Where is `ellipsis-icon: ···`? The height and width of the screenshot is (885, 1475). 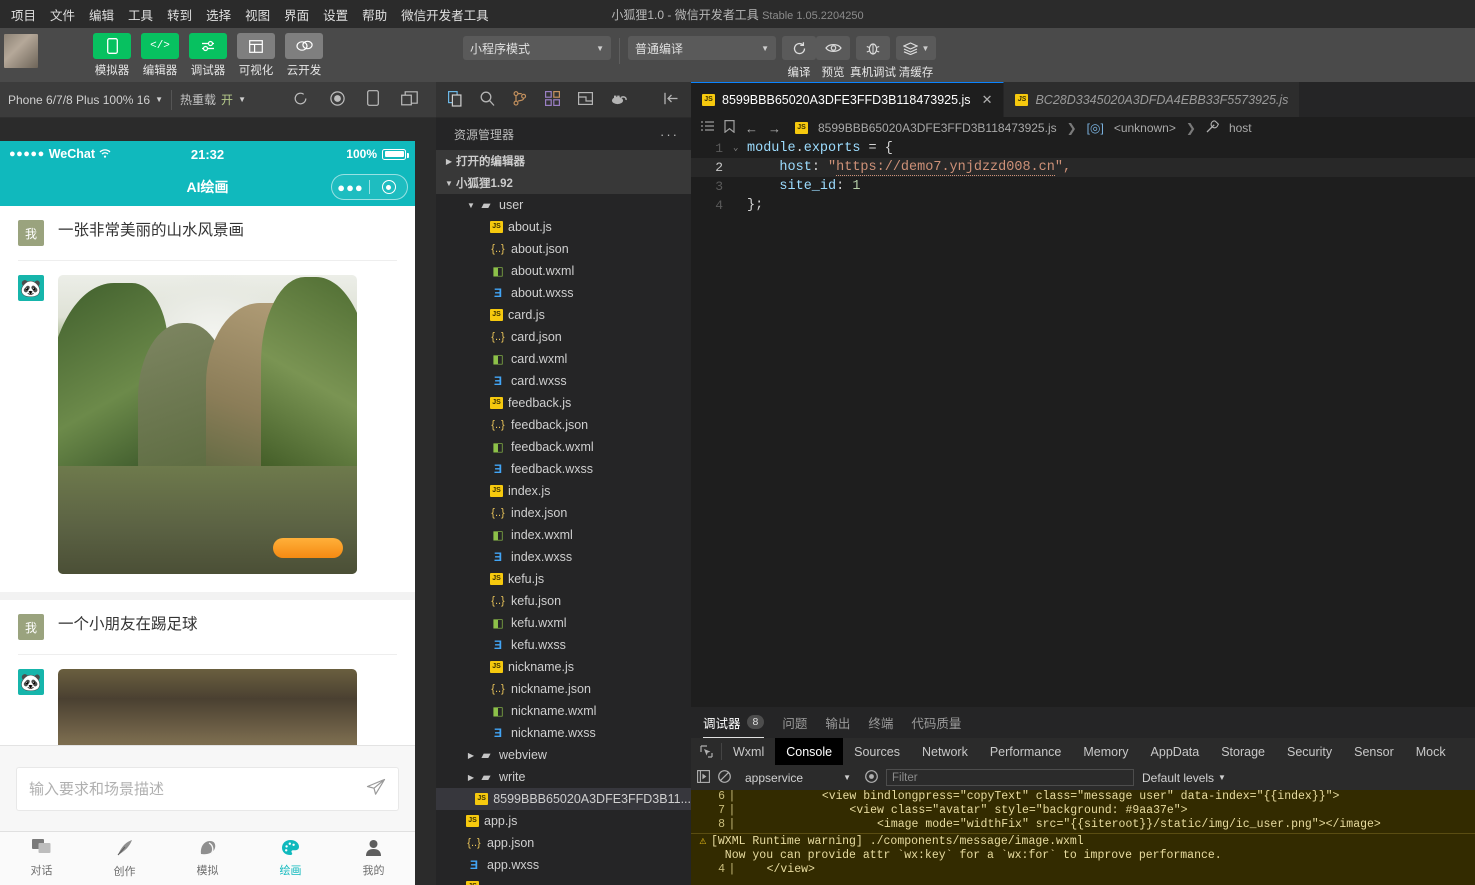 ellipsis-icon: ··· is located at coordinates (669, 134).